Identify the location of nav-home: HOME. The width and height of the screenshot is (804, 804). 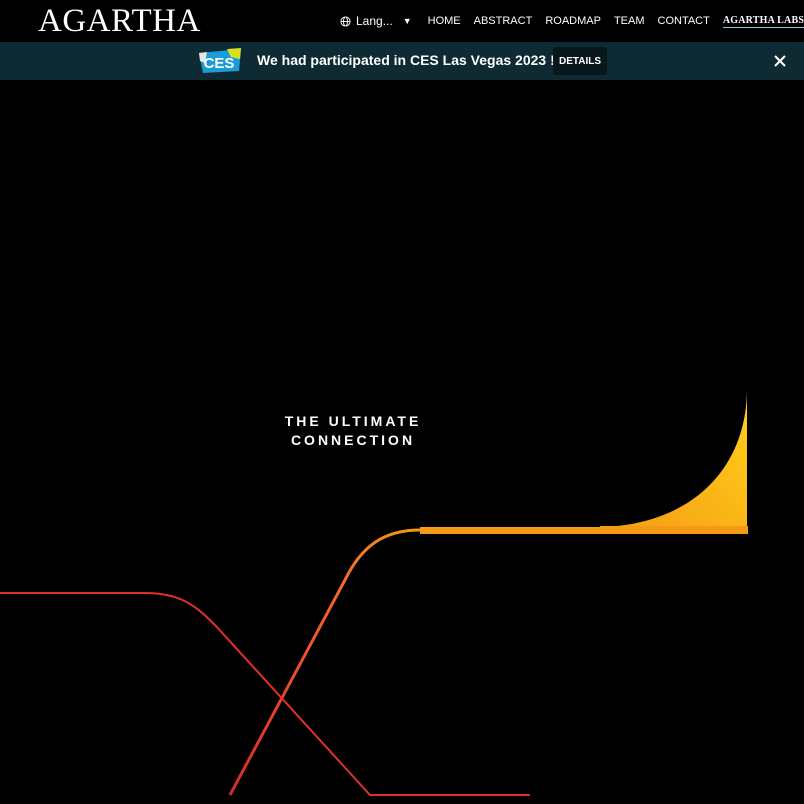
(444, 21).